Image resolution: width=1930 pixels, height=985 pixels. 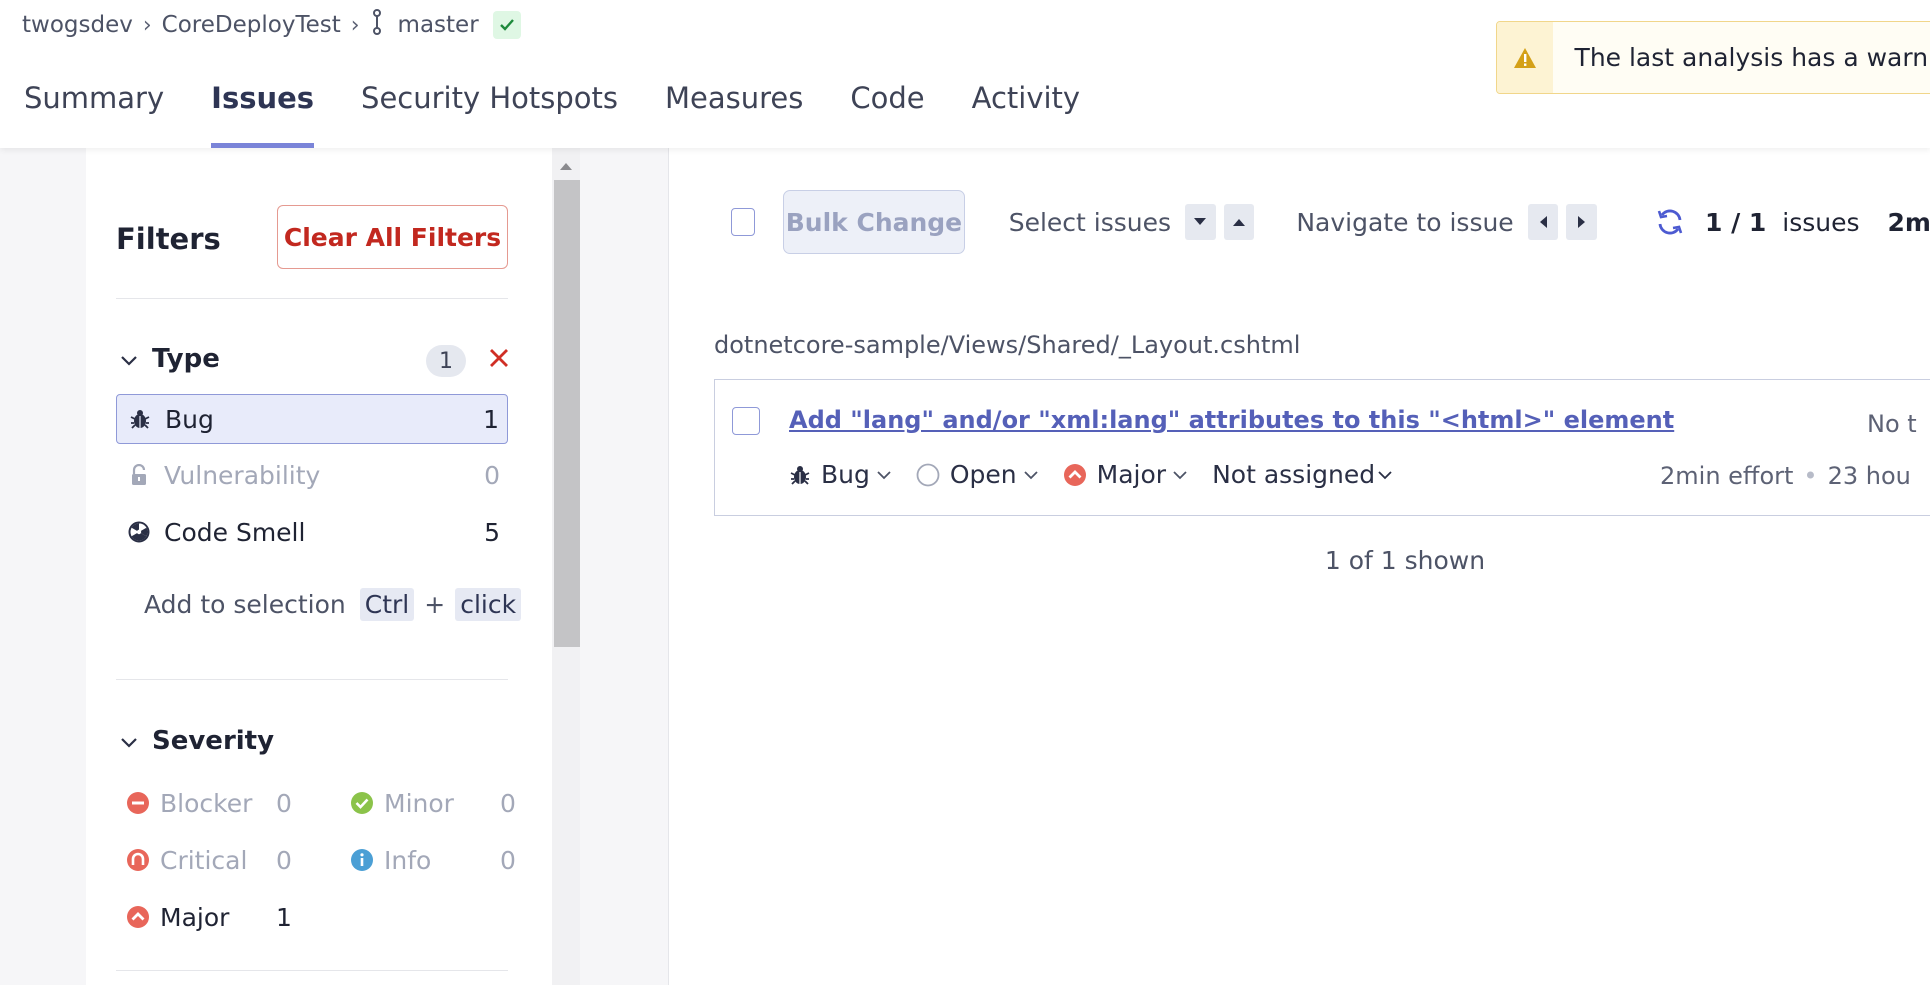 What do you see at coordinates (262, 109) in the screenshot?
I see `tab-issues: Issues` at bounding box center [262, 109].